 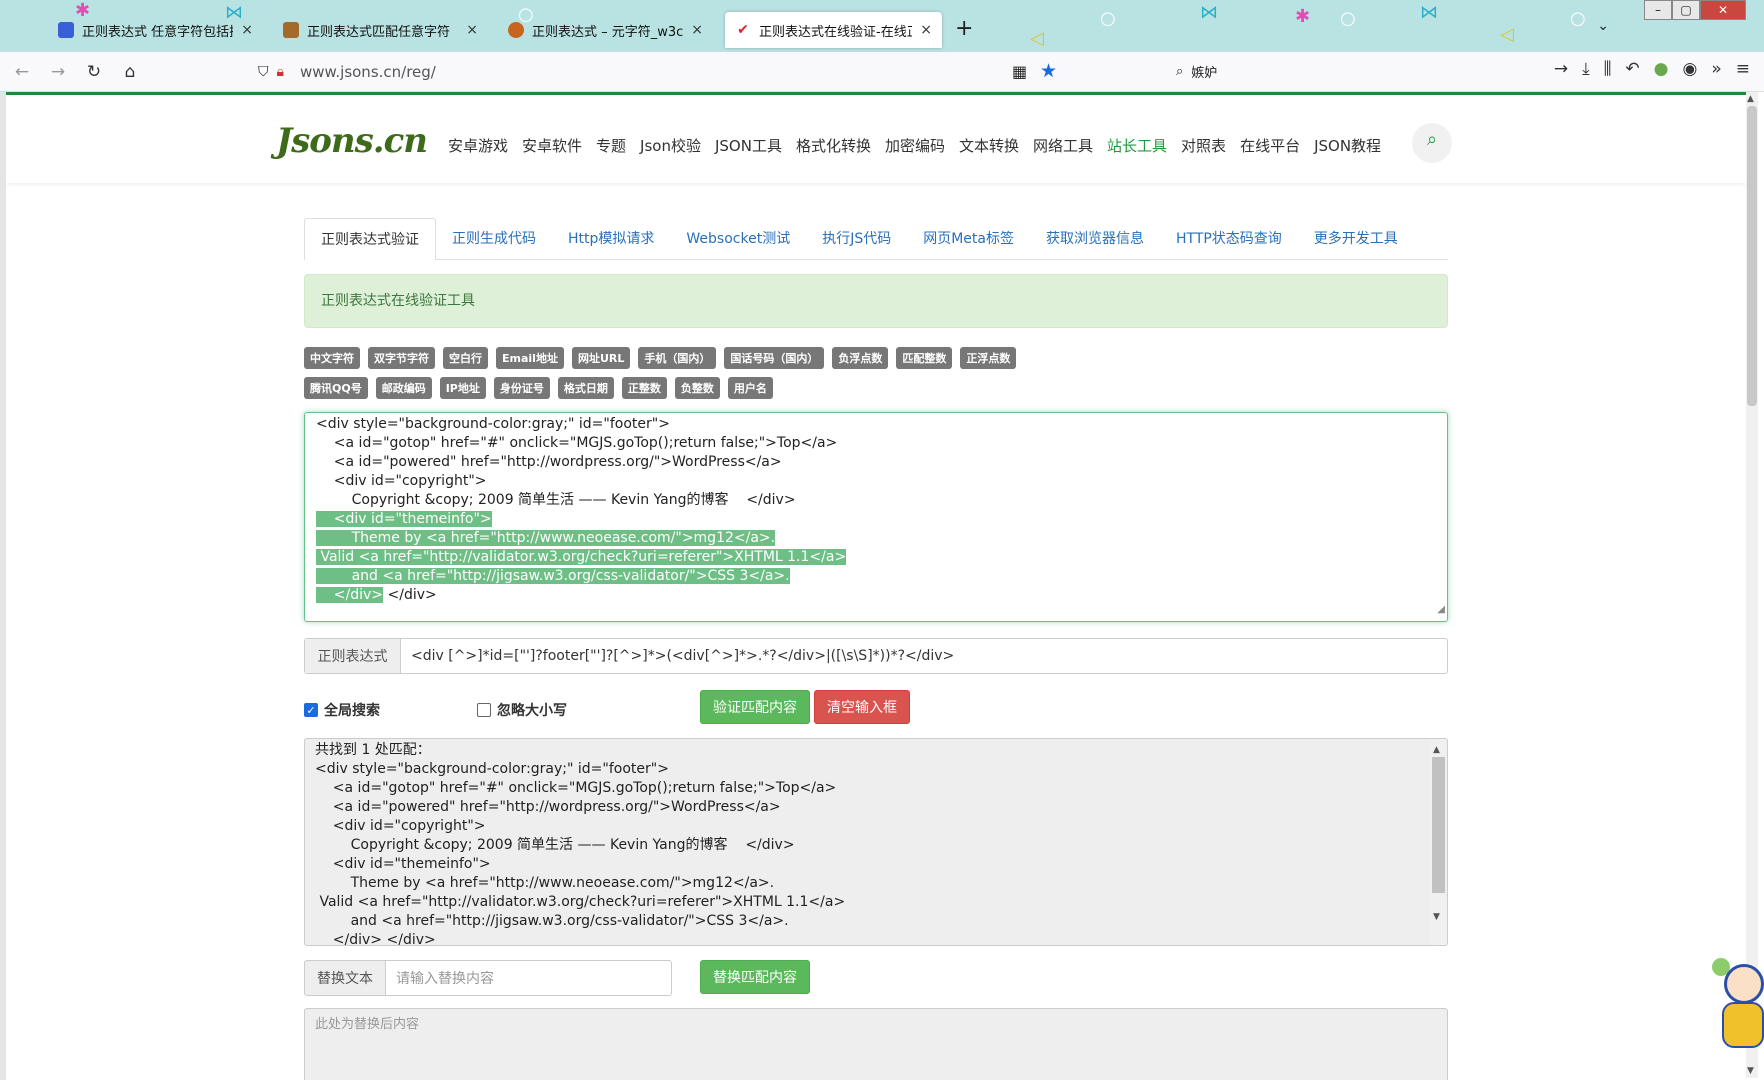 I want to click on browser-tab-active: ✔ 正则表达式在线验证-在线正则表 ×, so click(x=833, y=30).